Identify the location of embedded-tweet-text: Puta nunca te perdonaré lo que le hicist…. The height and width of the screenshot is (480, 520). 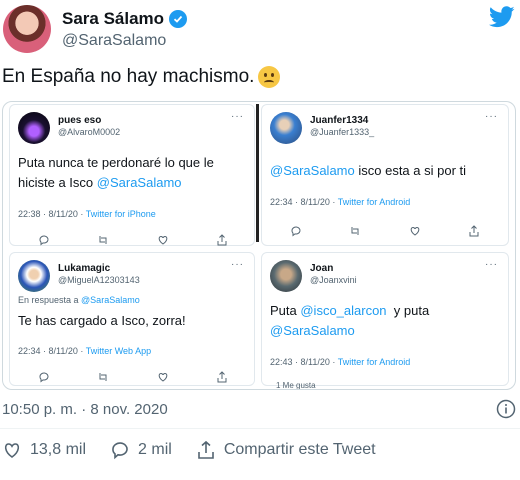
(116, 173).